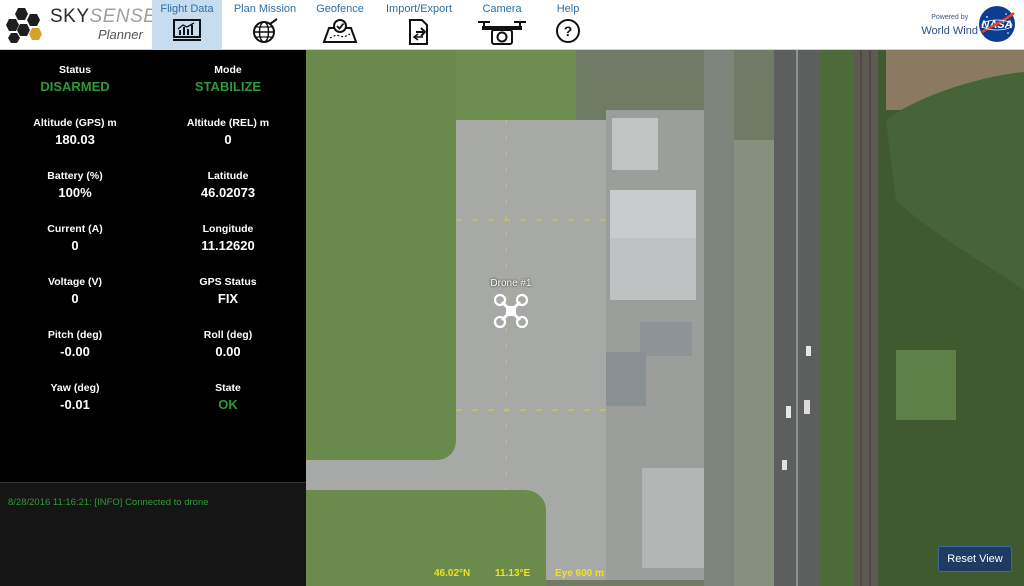 The height and width of the screenshot is (586, 1024). Describe the element at coordinates (228, 335) in the screenshot. I see `field-title: Roll (deg)` at that location.